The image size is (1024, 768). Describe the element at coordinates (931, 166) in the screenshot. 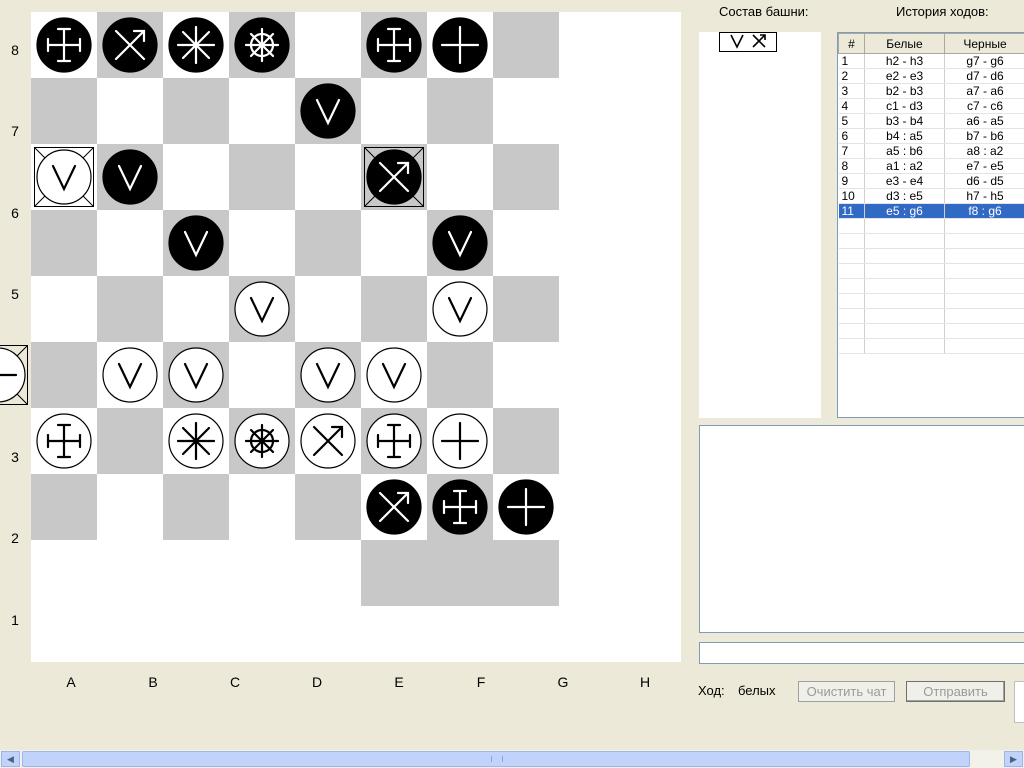

I see `history-row: 8 a1 : a2 e7 - e5` at that location.